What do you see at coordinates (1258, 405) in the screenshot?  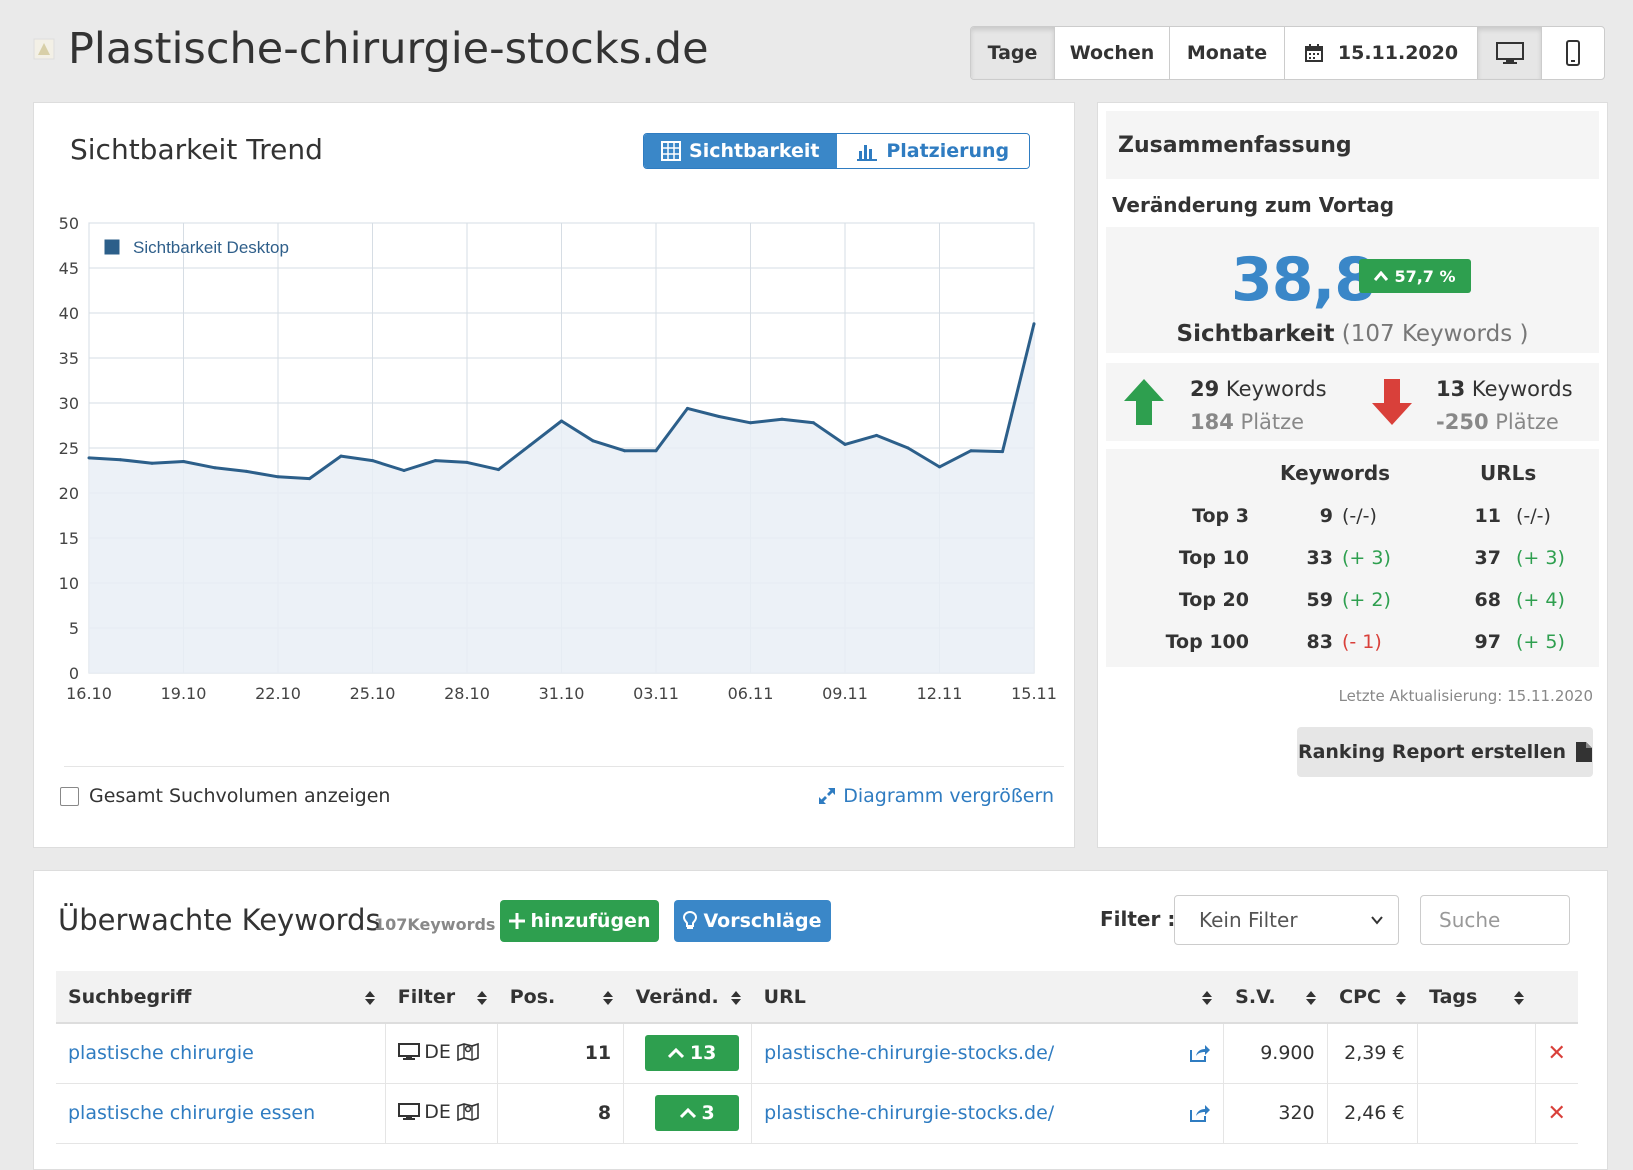 I see `keywords-up: 29 Keywords 184 Plätze` at bounding box center [1258, 405].